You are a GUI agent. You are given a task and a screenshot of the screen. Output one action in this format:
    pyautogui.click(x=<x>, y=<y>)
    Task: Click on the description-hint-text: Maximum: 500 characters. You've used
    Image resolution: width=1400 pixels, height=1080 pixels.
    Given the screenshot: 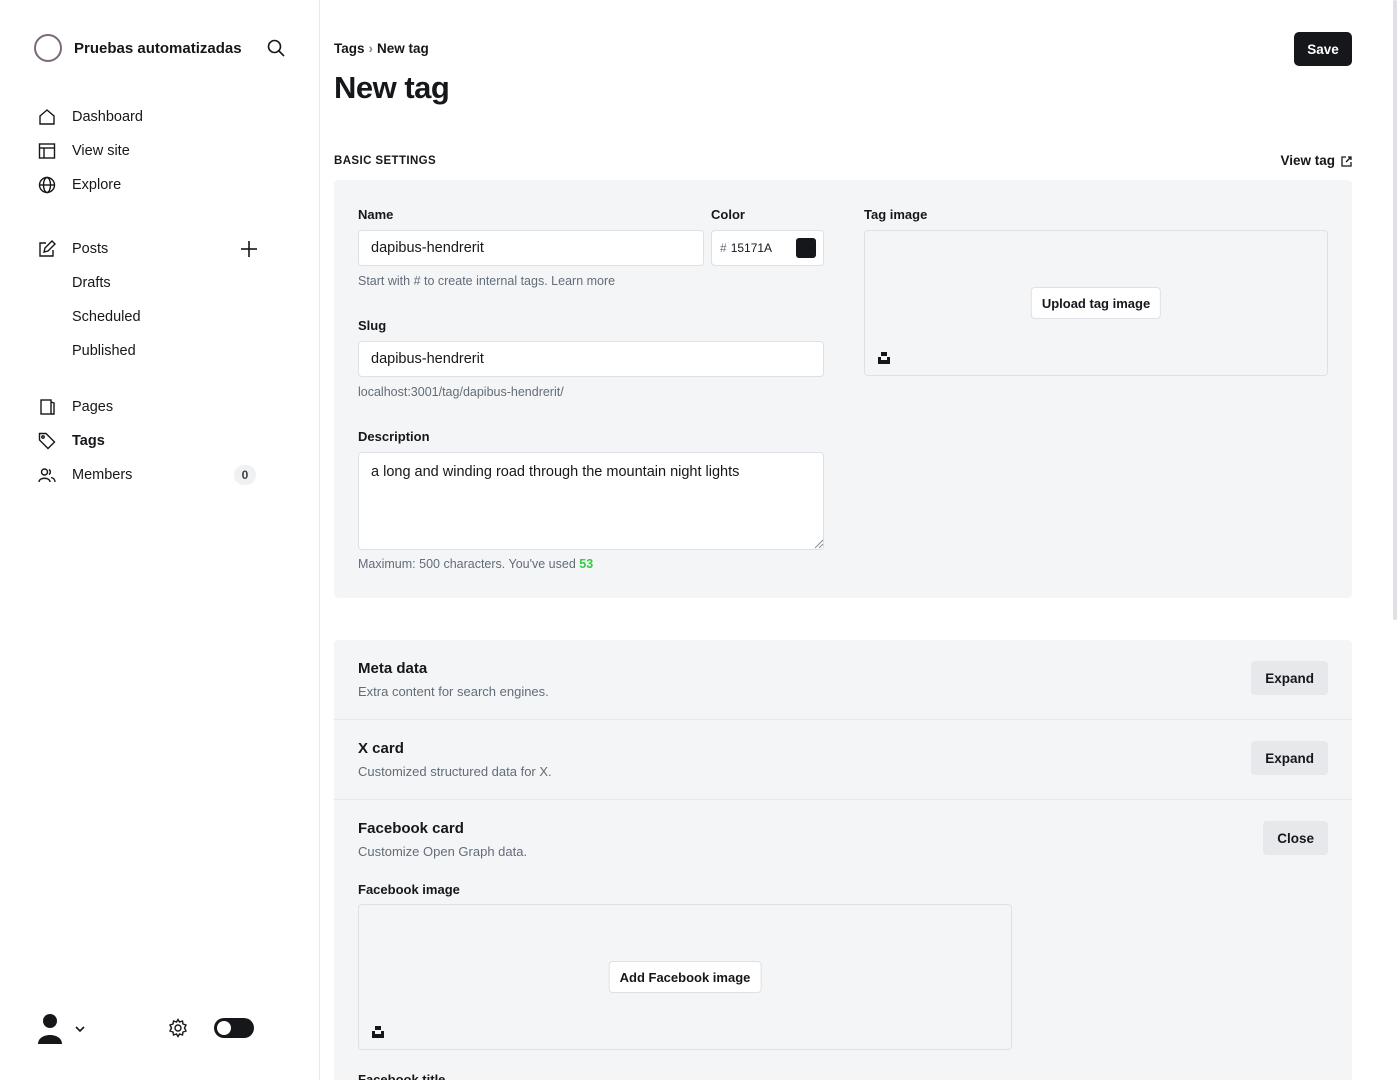 What is the action you would take?
    pyautogui.click(x=467, y=564)
    